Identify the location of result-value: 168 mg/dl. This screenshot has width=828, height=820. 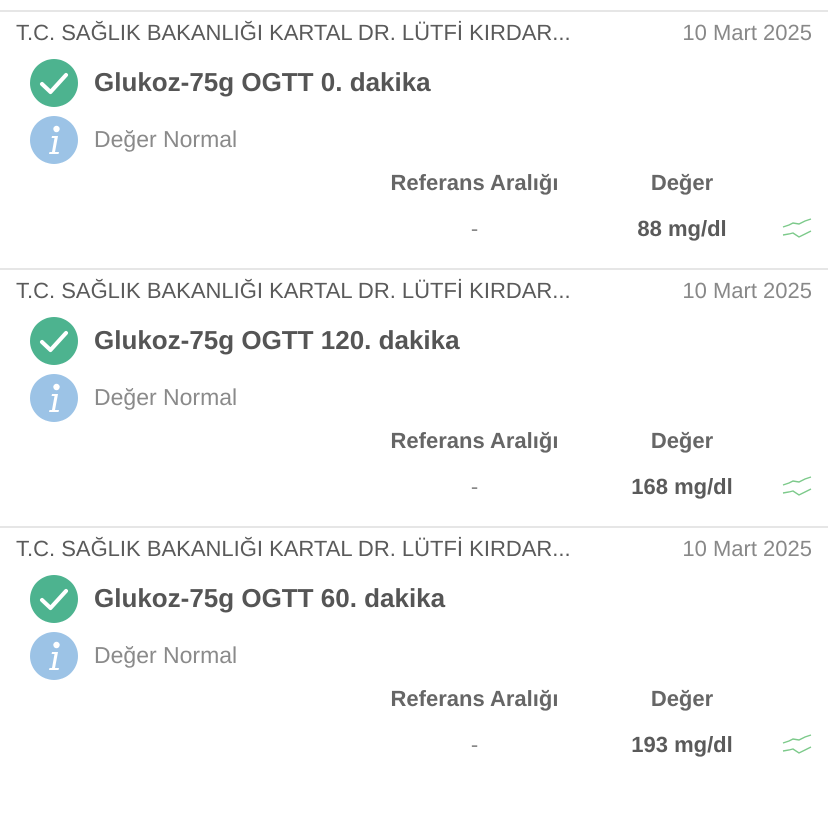
(682, 487).